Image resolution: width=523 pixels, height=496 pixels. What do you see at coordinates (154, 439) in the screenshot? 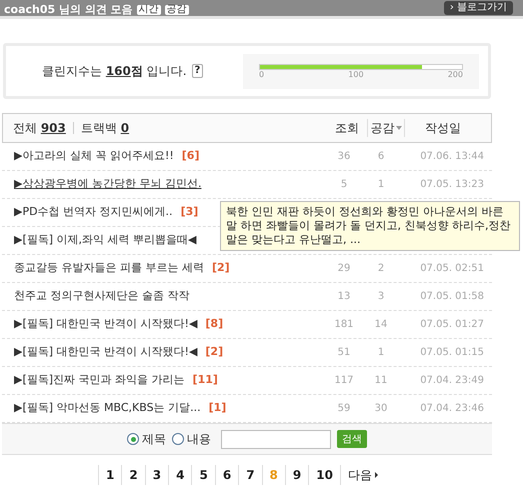
I see `radio-label: 제목` at bounding box center [154, 439].